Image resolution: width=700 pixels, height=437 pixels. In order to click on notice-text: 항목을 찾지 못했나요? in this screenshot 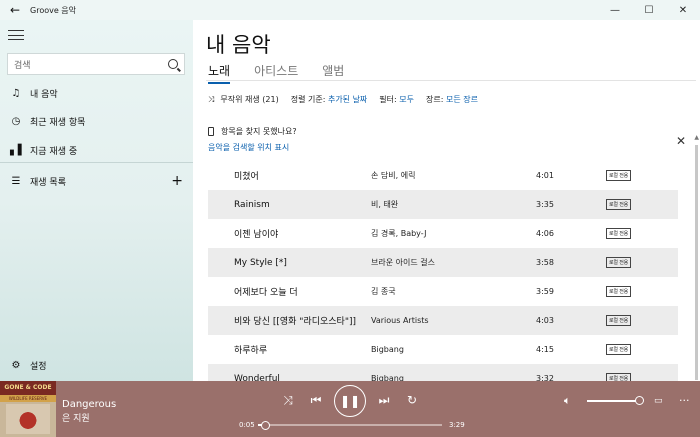, I will do `click(259, 131)`.